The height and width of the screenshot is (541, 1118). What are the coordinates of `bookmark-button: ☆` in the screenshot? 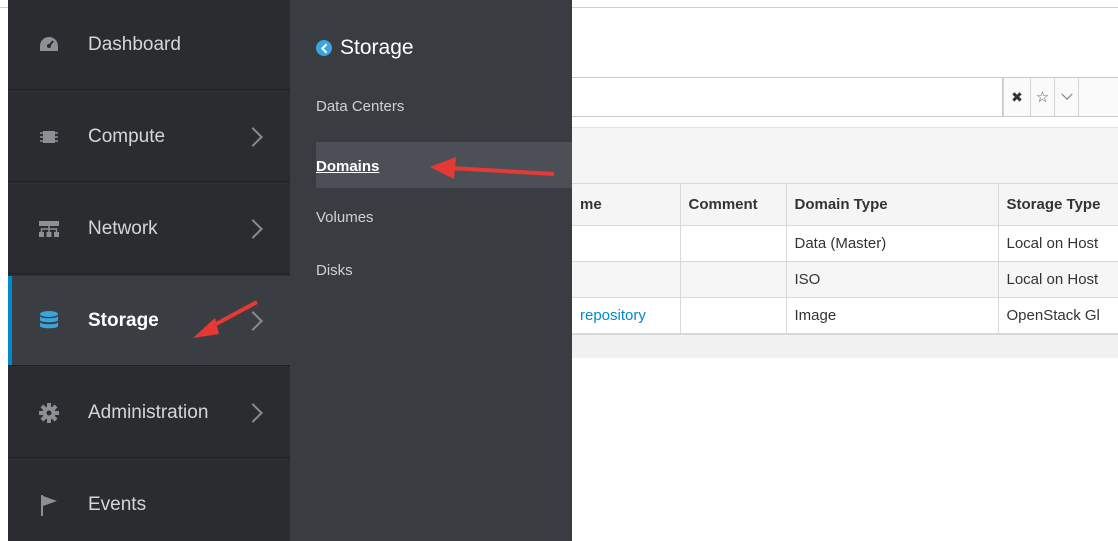 It's located at (1043, 97).